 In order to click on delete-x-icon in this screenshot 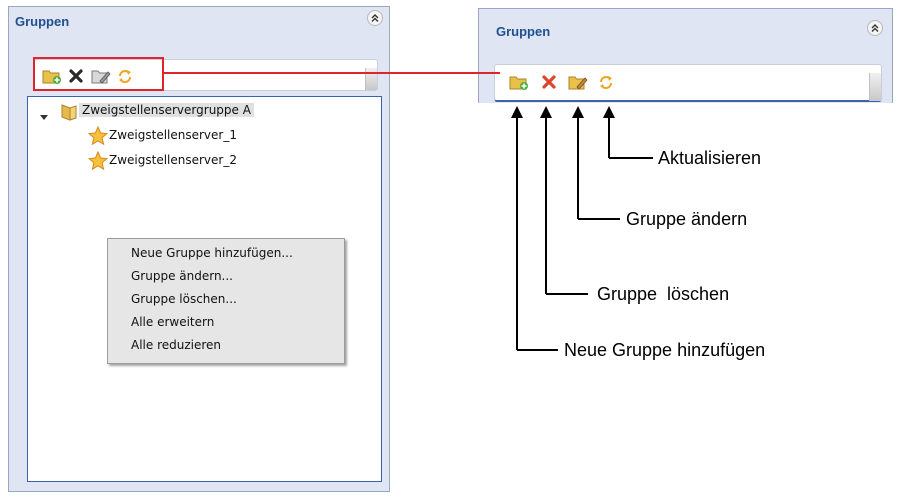, I will do `click(549, 82)`.